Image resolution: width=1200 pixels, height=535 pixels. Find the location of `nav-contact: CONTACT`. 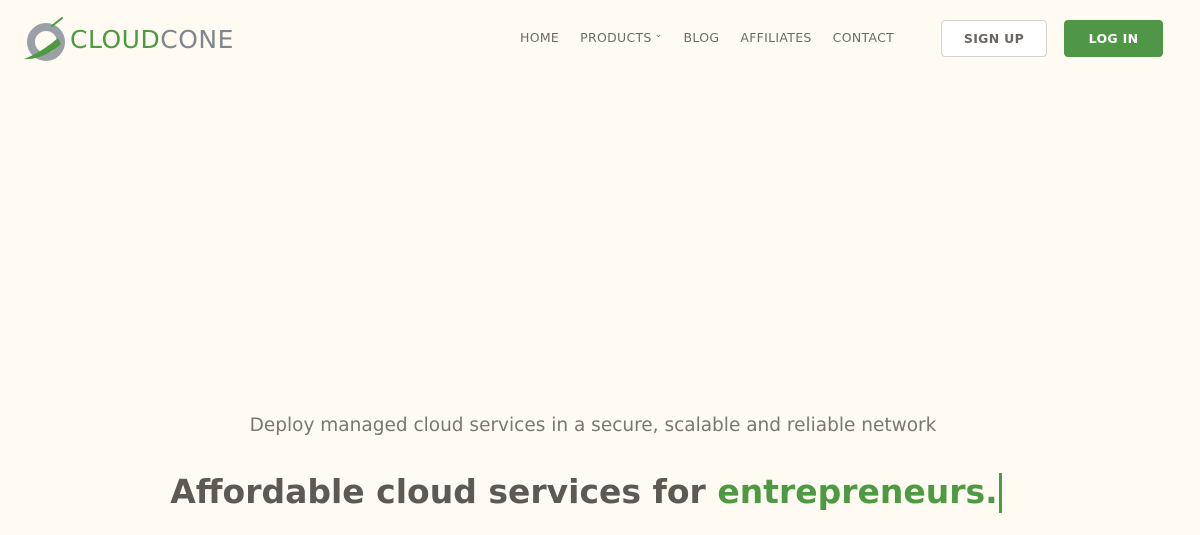

nav-contact: CONTACT is located at coordinates (863, 37).